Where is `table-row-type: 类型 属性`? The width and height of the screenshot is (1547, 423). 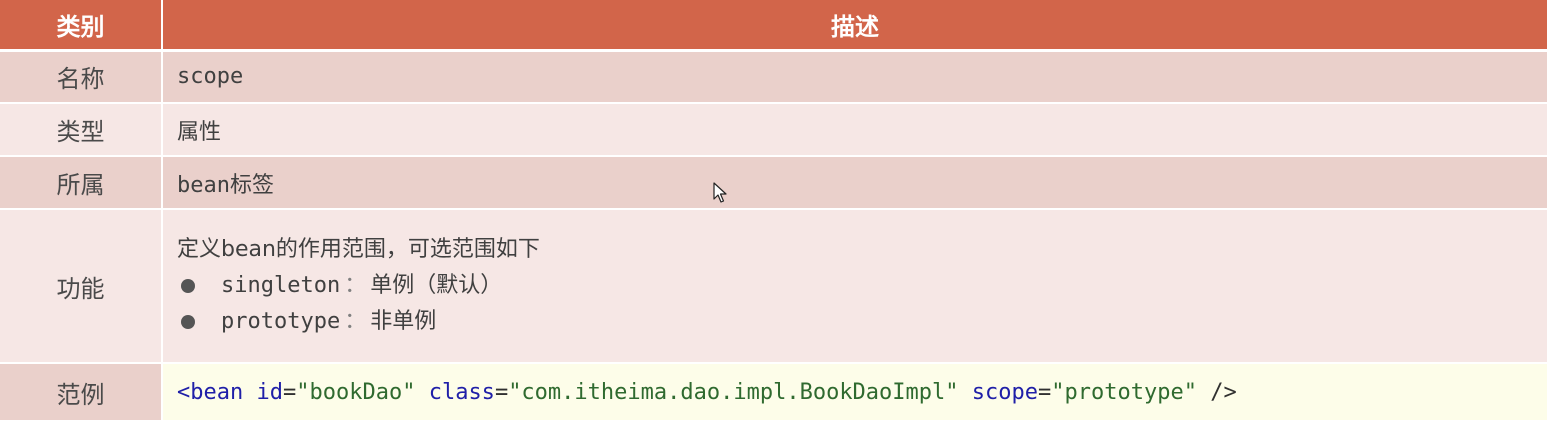
table-row-type: 类型 属性 is located at coordinates (773, 129).